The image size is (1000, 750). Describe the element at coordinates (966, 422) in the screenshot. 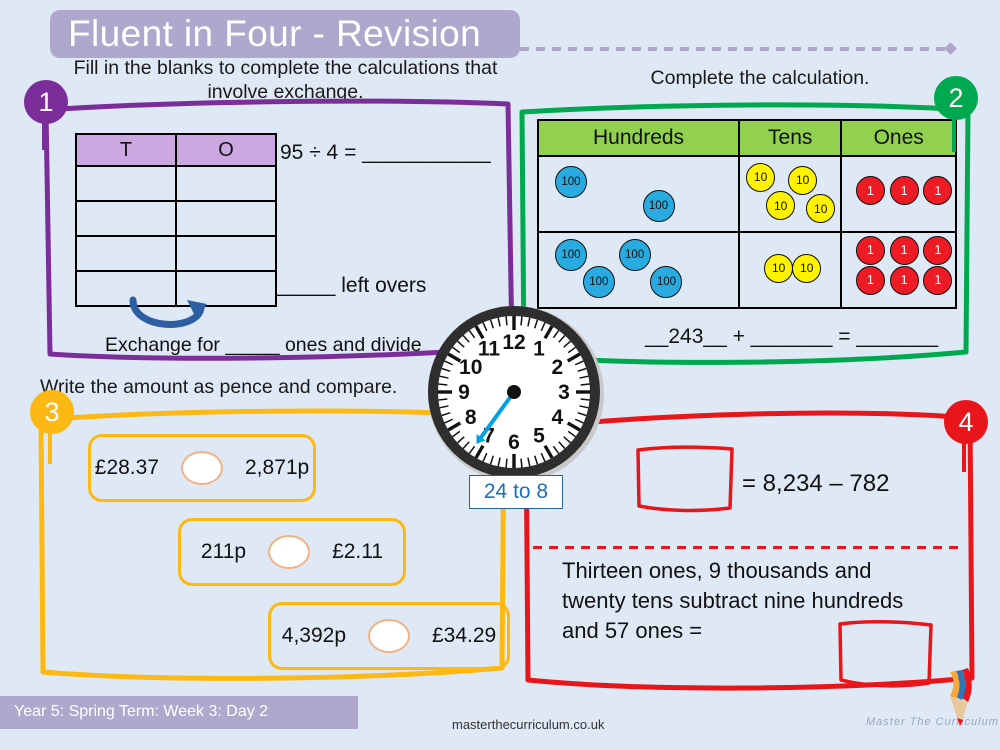

I see `section-four-badge: 4` at that location.